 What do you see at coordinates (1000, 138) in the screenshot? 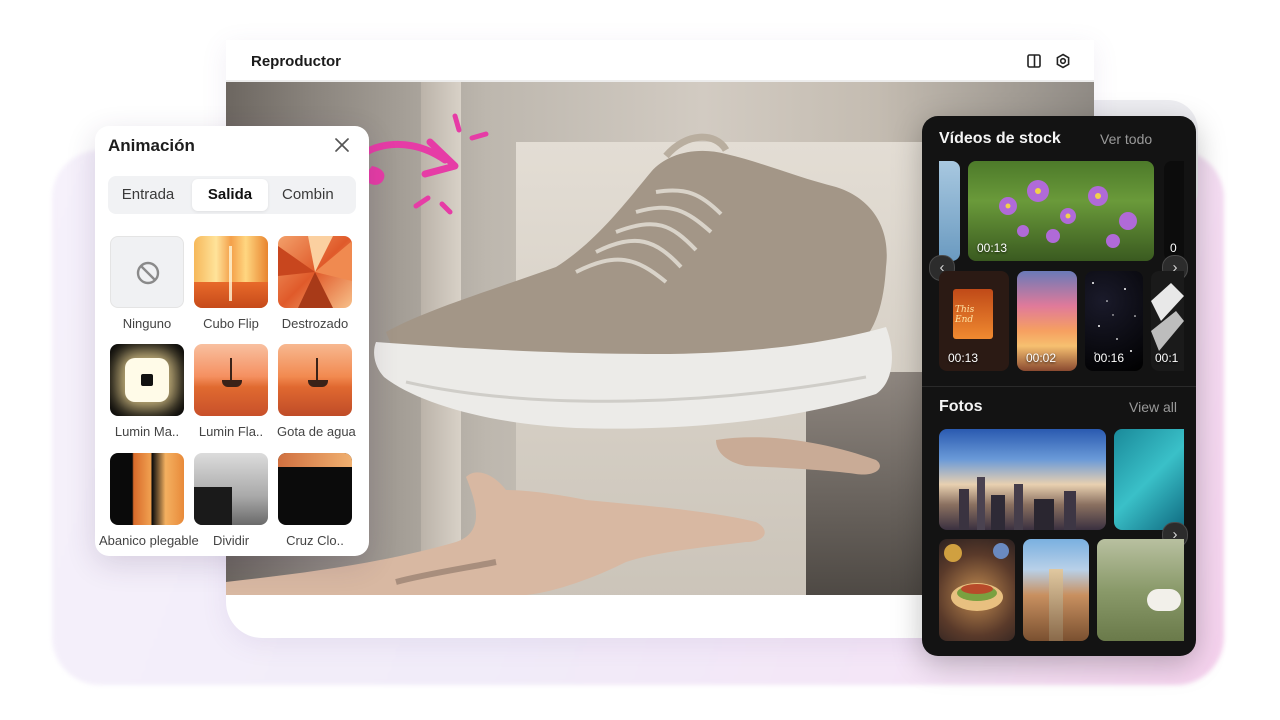
I see `stock-videos-title: Vídeos de stock` at bounding box center [1000, 138].